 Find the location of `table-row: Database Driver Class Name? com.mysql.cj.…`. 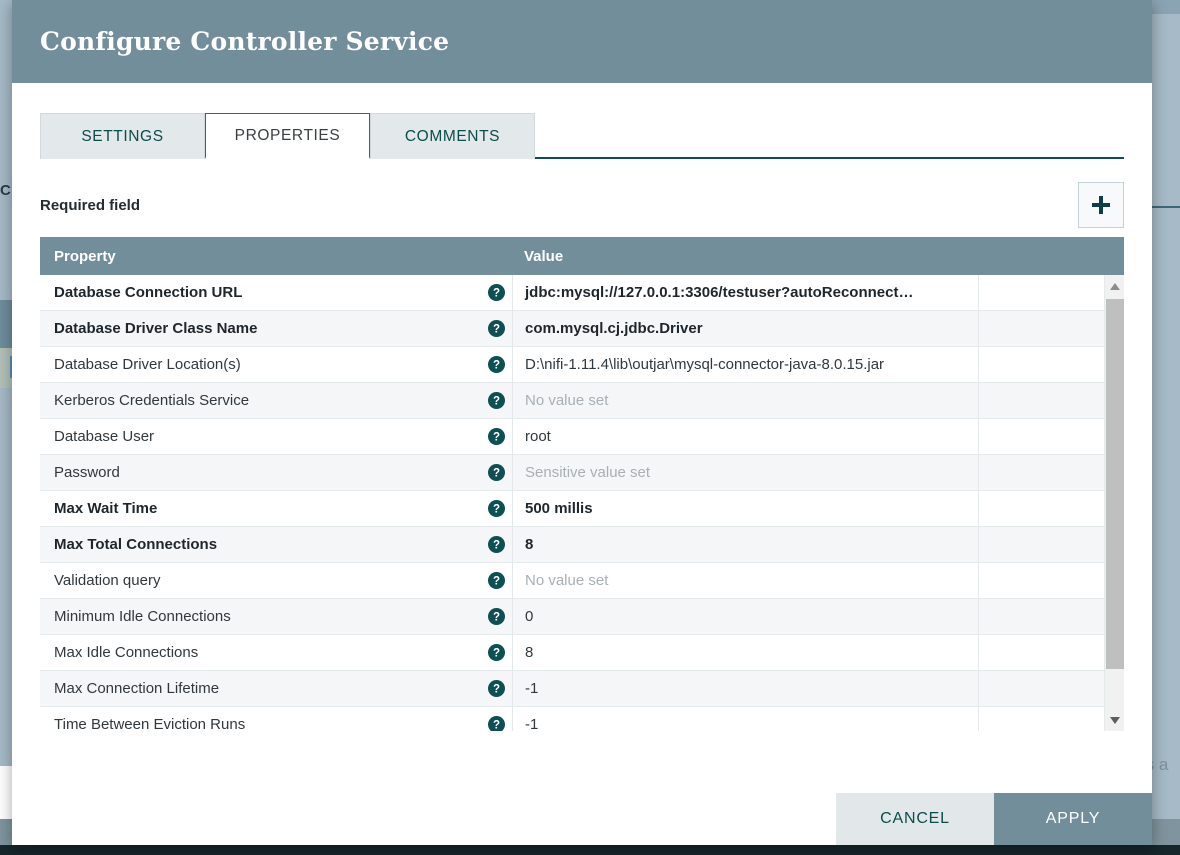

table-row: Database Driver Class Name? com.mysql.cj.… is located at coordinates (582, 328).